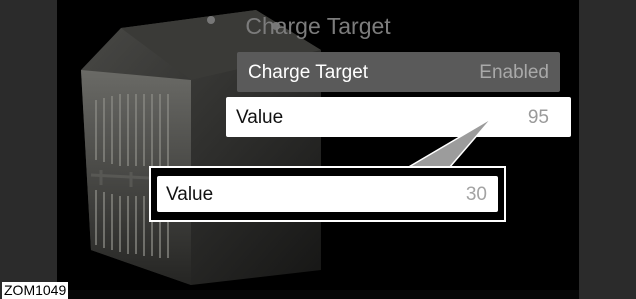  I want to click on left-bezel, so click(28, 149).